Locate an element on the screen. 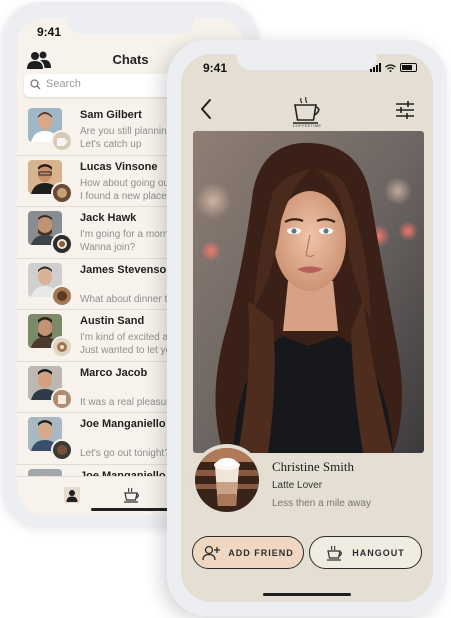 The width and height of the screenshot is (451, 618). search-icon is located at coordinates (35, 84).